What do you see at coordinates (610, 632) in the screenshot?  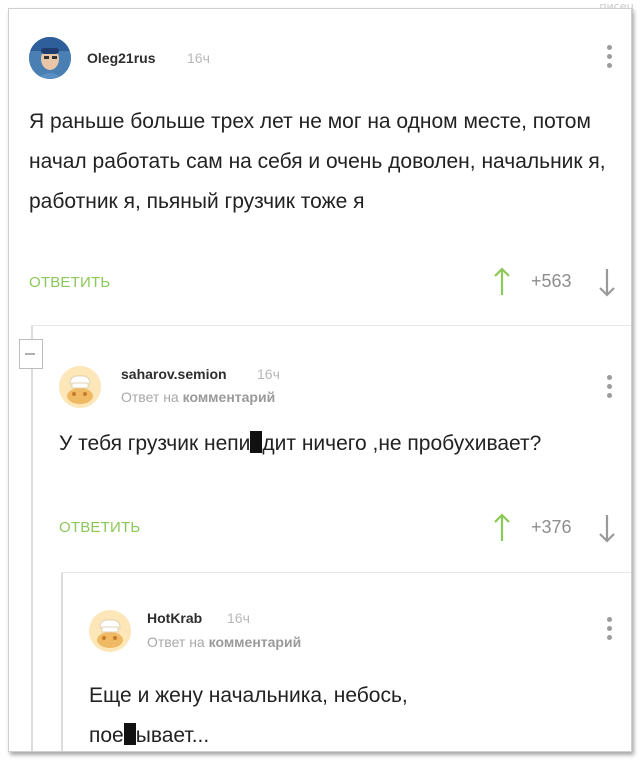 I see `more-options-icon` at bounding box center [610, 632].